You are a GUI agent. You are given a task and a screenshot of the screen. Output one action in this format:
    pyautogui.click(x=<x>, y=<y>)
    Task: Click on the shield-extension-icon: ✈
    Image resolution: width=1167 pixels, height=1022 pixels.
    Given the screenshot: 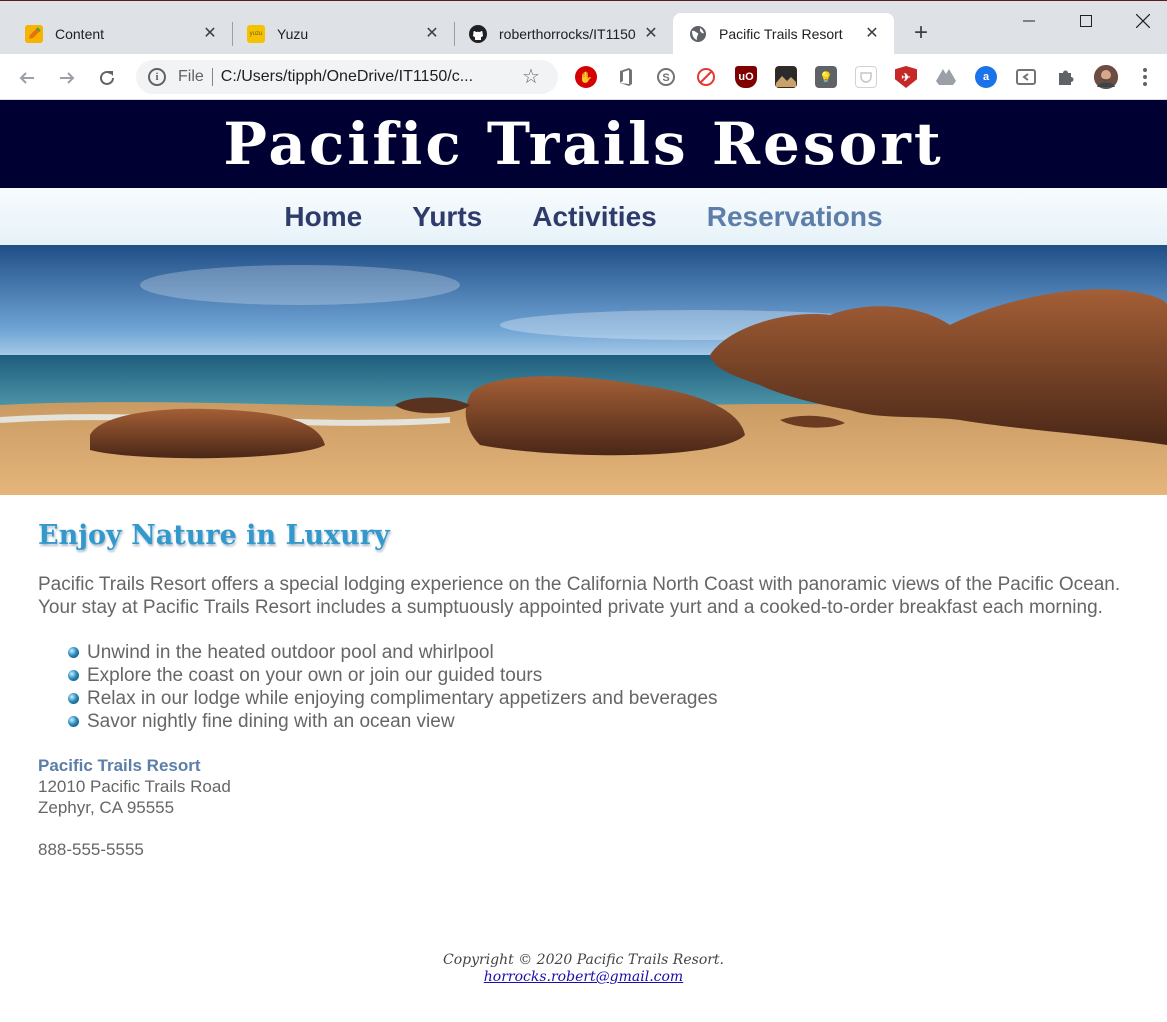 What is the action you would take?
    pyautogui.click(x=906, y=77)
    